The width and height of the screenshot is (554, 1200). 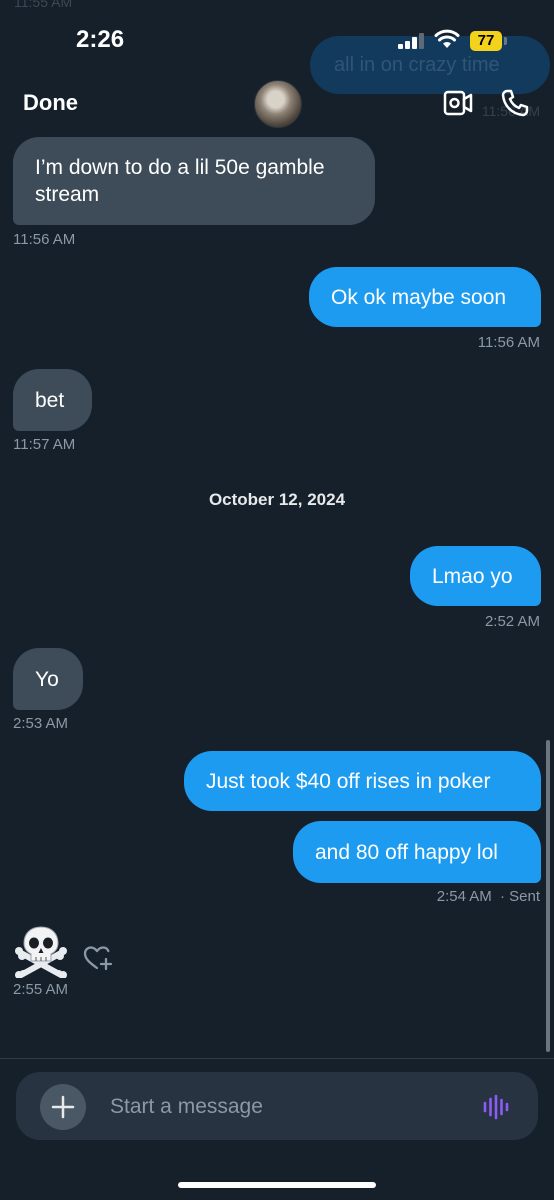 What do you see at coordinates (515, 103) in the screenshot?
I see `phone-call-icon` at bounding box center [515, 103].